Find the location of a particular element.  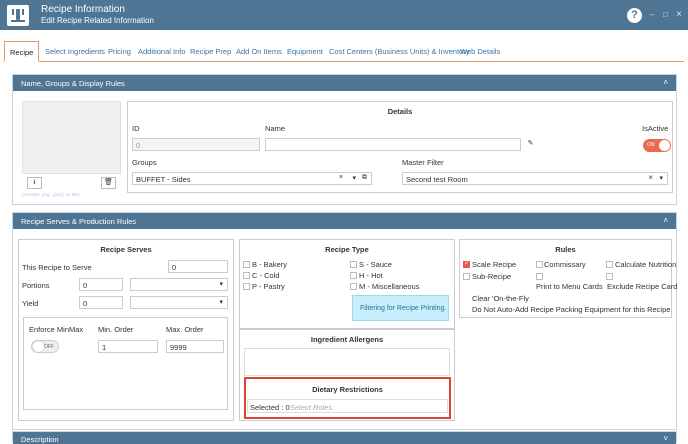

tab-recipe-prep: Recipe Prep is located at coordinates (210, 51).